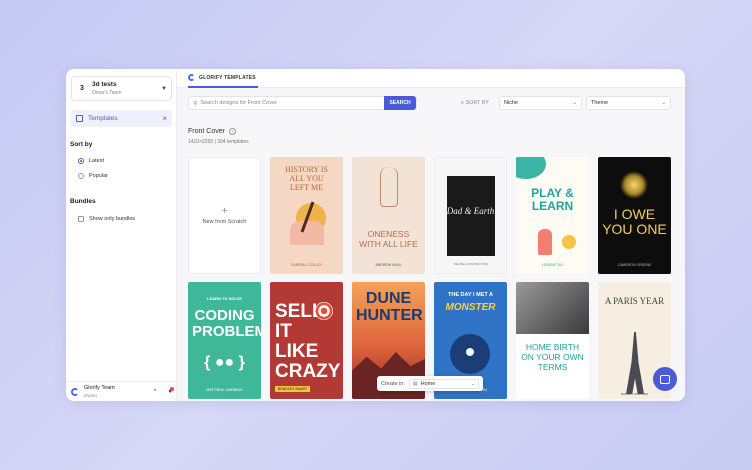  What do you see at coordinates (634, 265) in the screenshot?
I see `template-author: CAMERON GREENE` at bounding box center [634, 265].